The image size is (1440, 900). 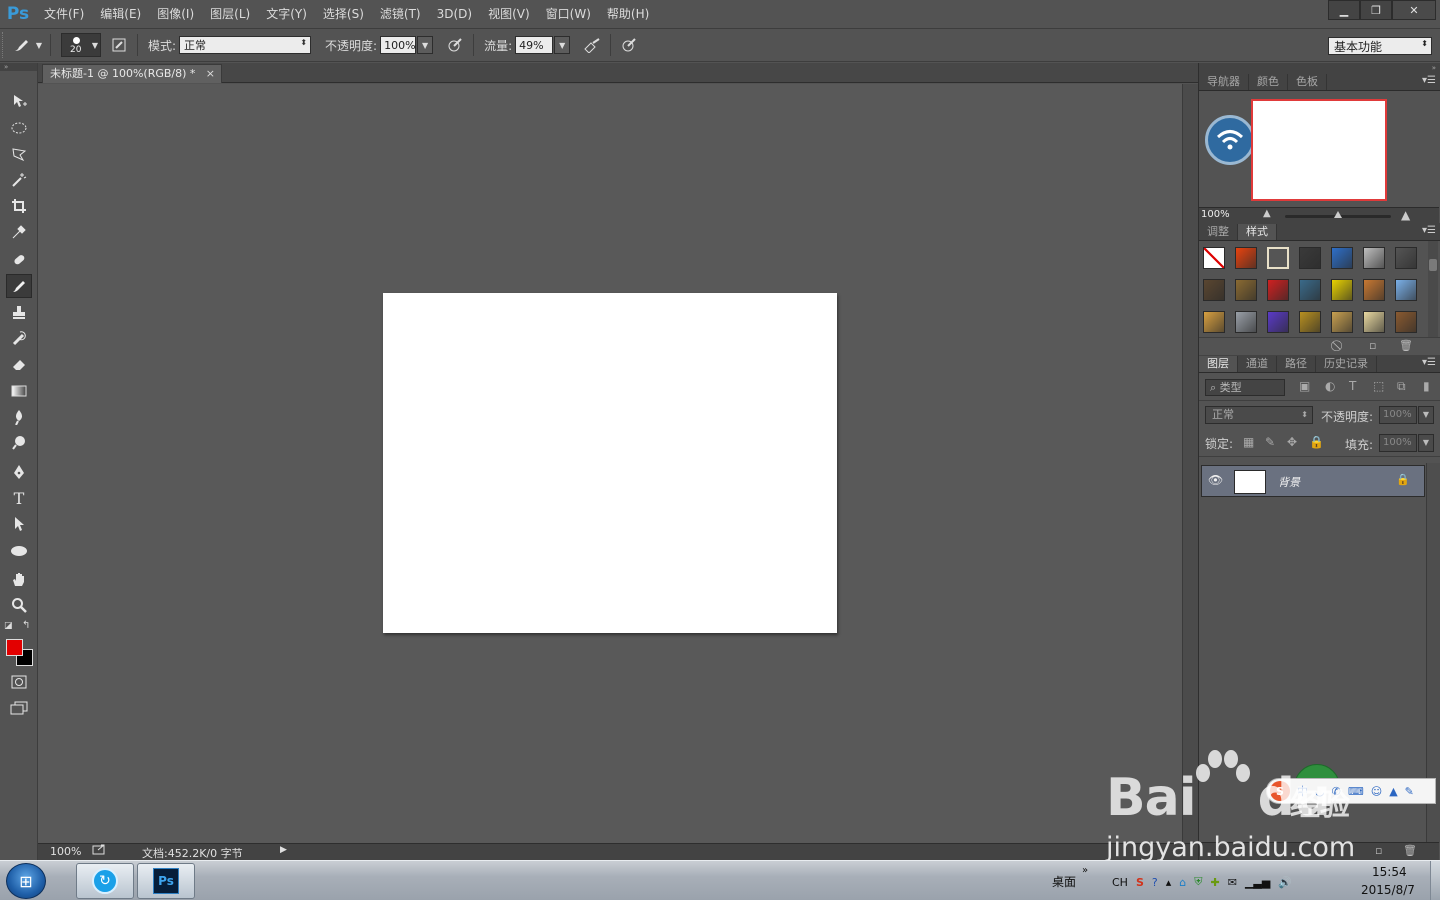 I want to click on taskbar-app-browser: ↻, so click(x=105, y=881).